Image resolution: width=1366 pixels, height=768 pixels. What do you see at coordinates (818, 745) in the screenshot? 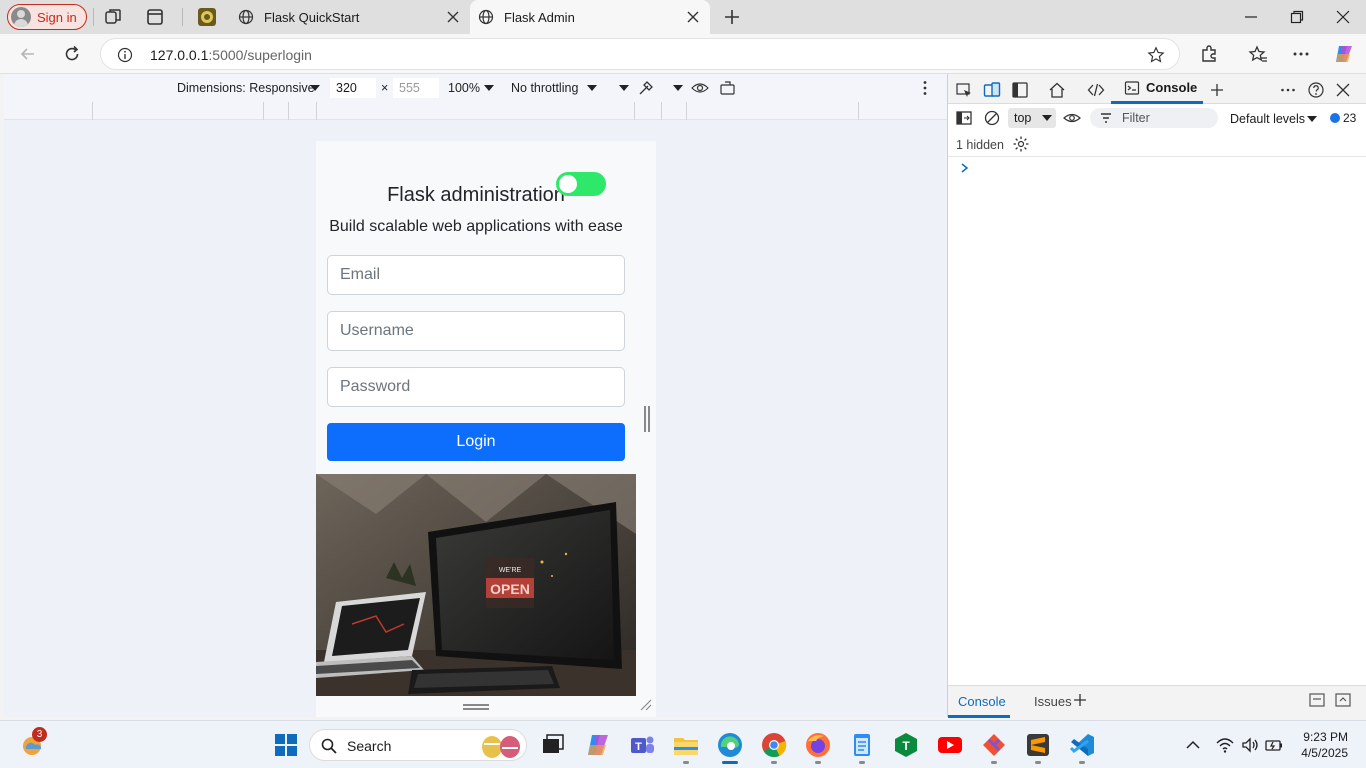
I see `firefox-icon` at bounding box center [818, 745].